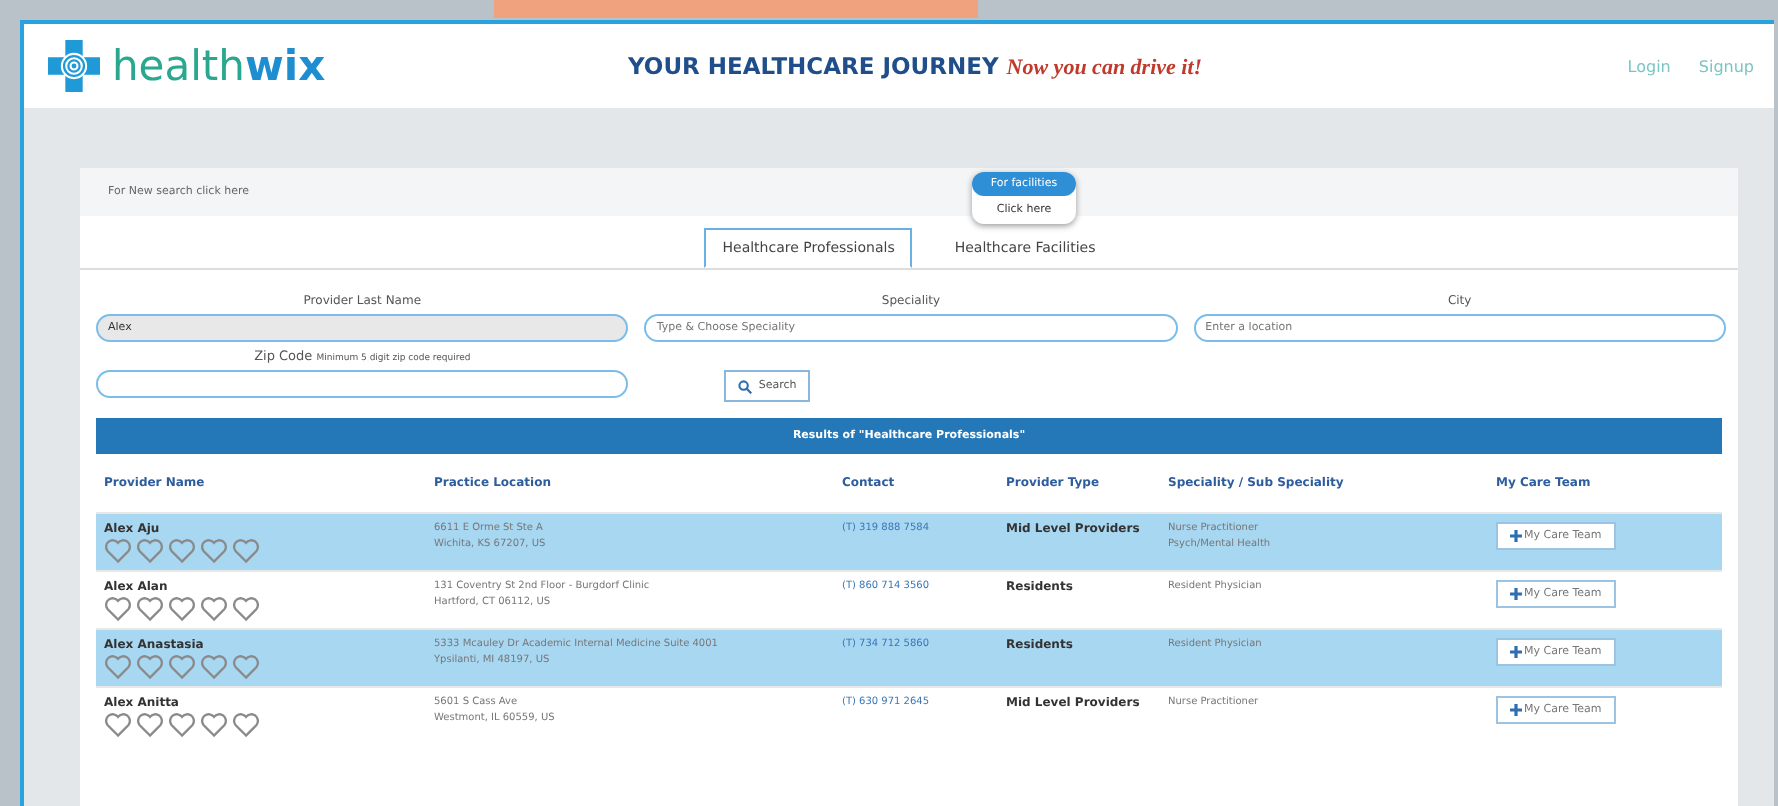 Image resolution: width=1778 pixels, height=806 pixels. What do you see at coordinates (219, 66) in the screenshot?
I see `brand-name: healthwix` at bounding box center [219, 66].